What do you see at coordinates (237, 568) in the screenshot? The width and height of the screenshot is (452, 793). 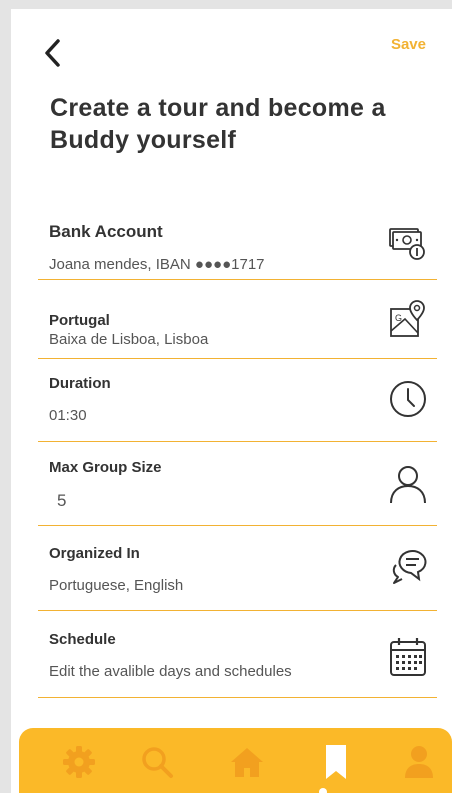 I see `languages-row: Organized In Portuguese, English` at bounding box center [237, 568].